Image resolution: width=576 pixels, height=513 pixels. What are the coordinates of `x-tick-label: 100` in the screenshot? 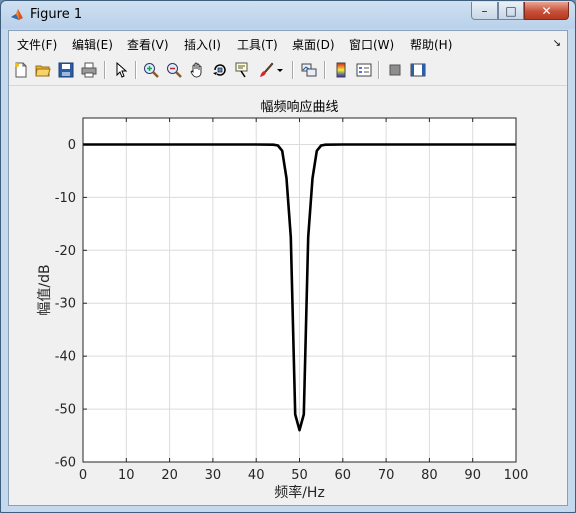 It's located at (516, 475).